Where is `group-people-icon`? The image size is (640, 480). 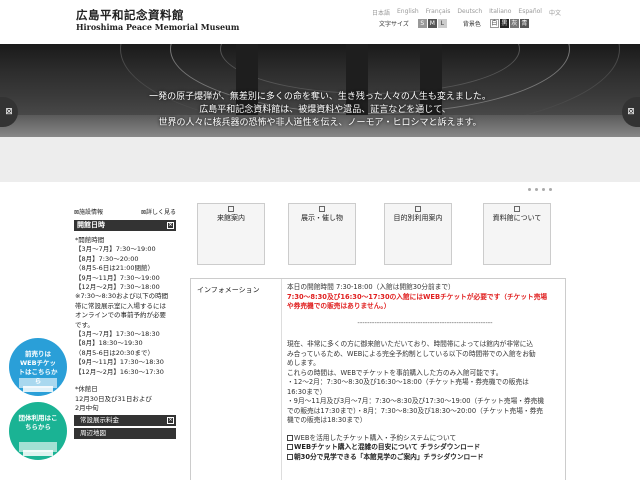
group-people-icon is located at coordinates (38, 453).